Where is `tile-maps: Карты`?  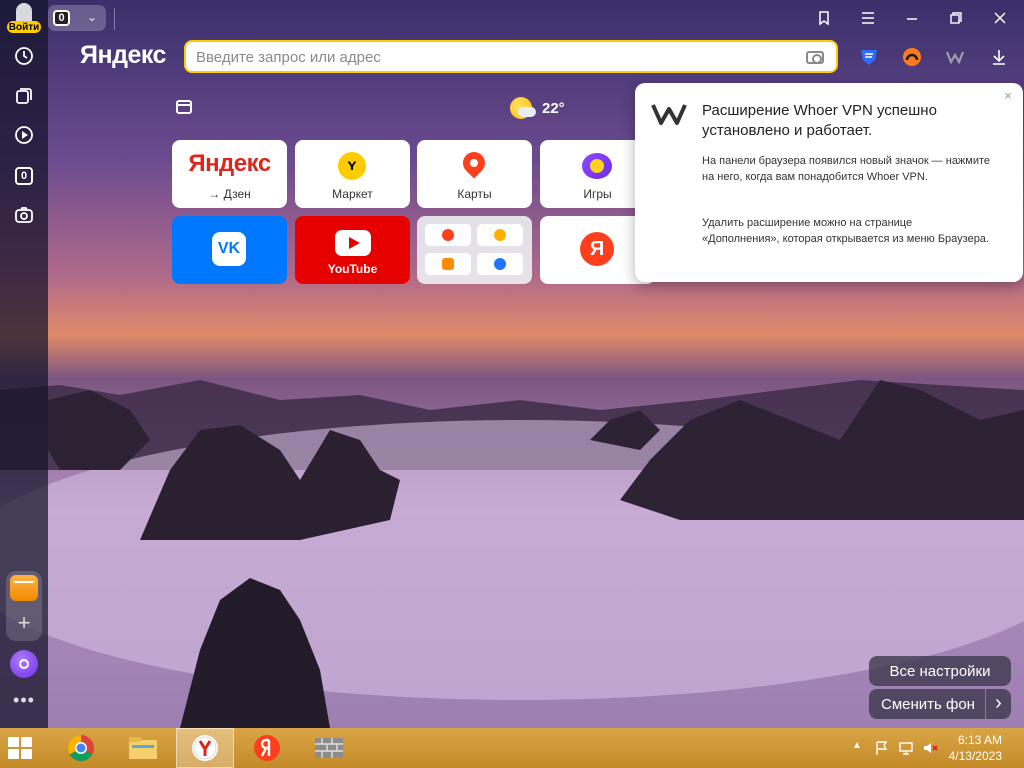 tile-maps: Карты is located at coordinates (474, 174).